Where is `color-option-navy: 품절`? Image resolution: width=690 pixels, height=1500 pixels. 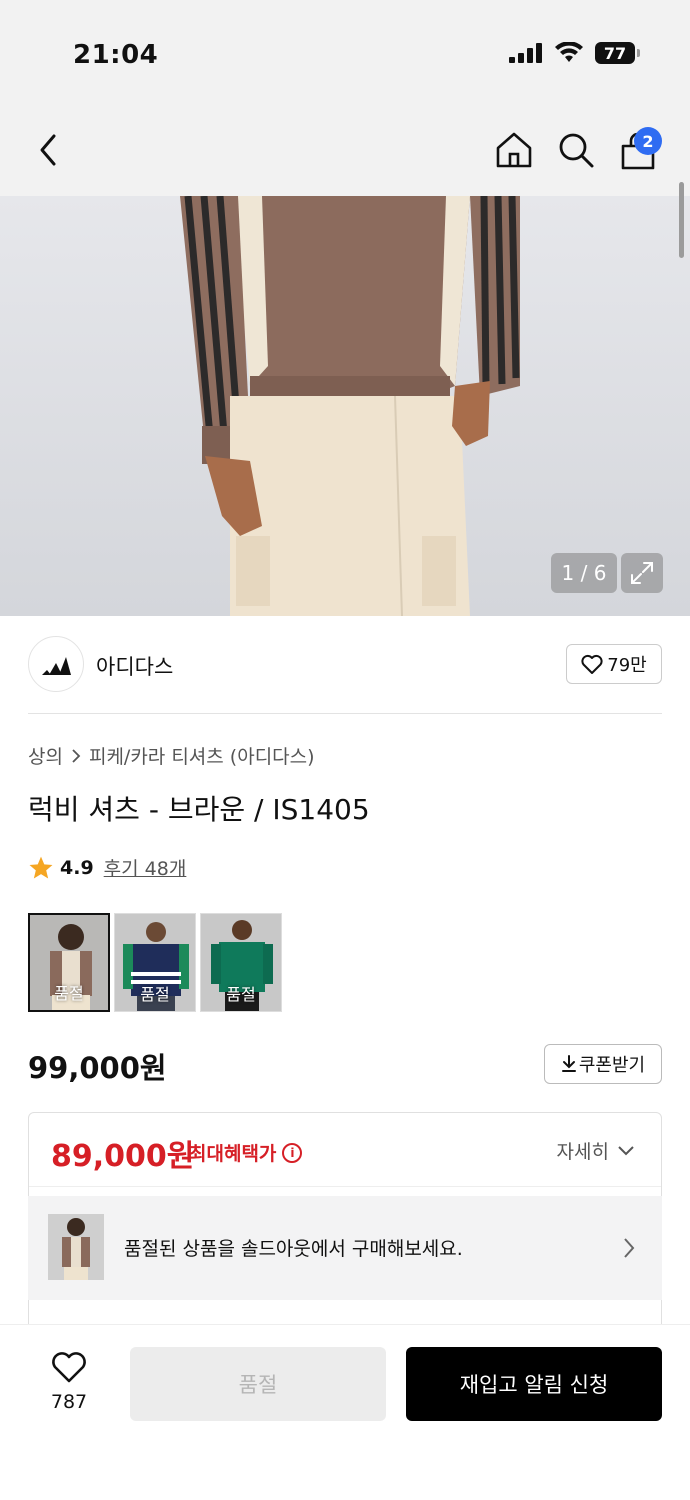 color-option-navy: 품절 is located at coordinates (155, 962).